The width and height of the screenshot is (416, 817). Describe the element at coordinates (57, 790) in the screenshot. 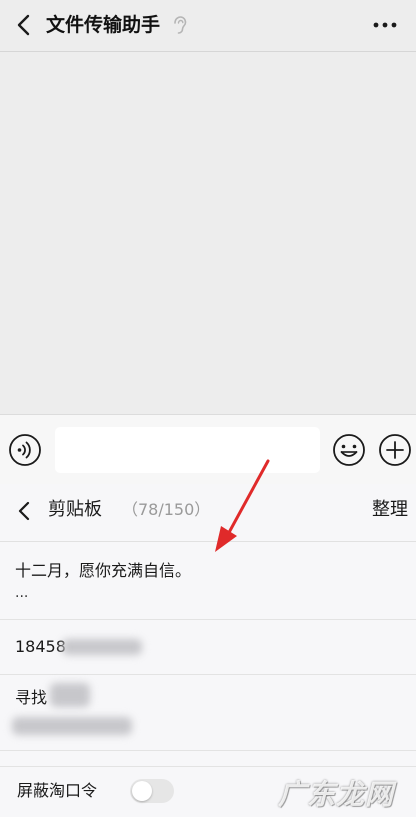

I see `block-taobao-code-label: 屏蔽淘口令` at that location.